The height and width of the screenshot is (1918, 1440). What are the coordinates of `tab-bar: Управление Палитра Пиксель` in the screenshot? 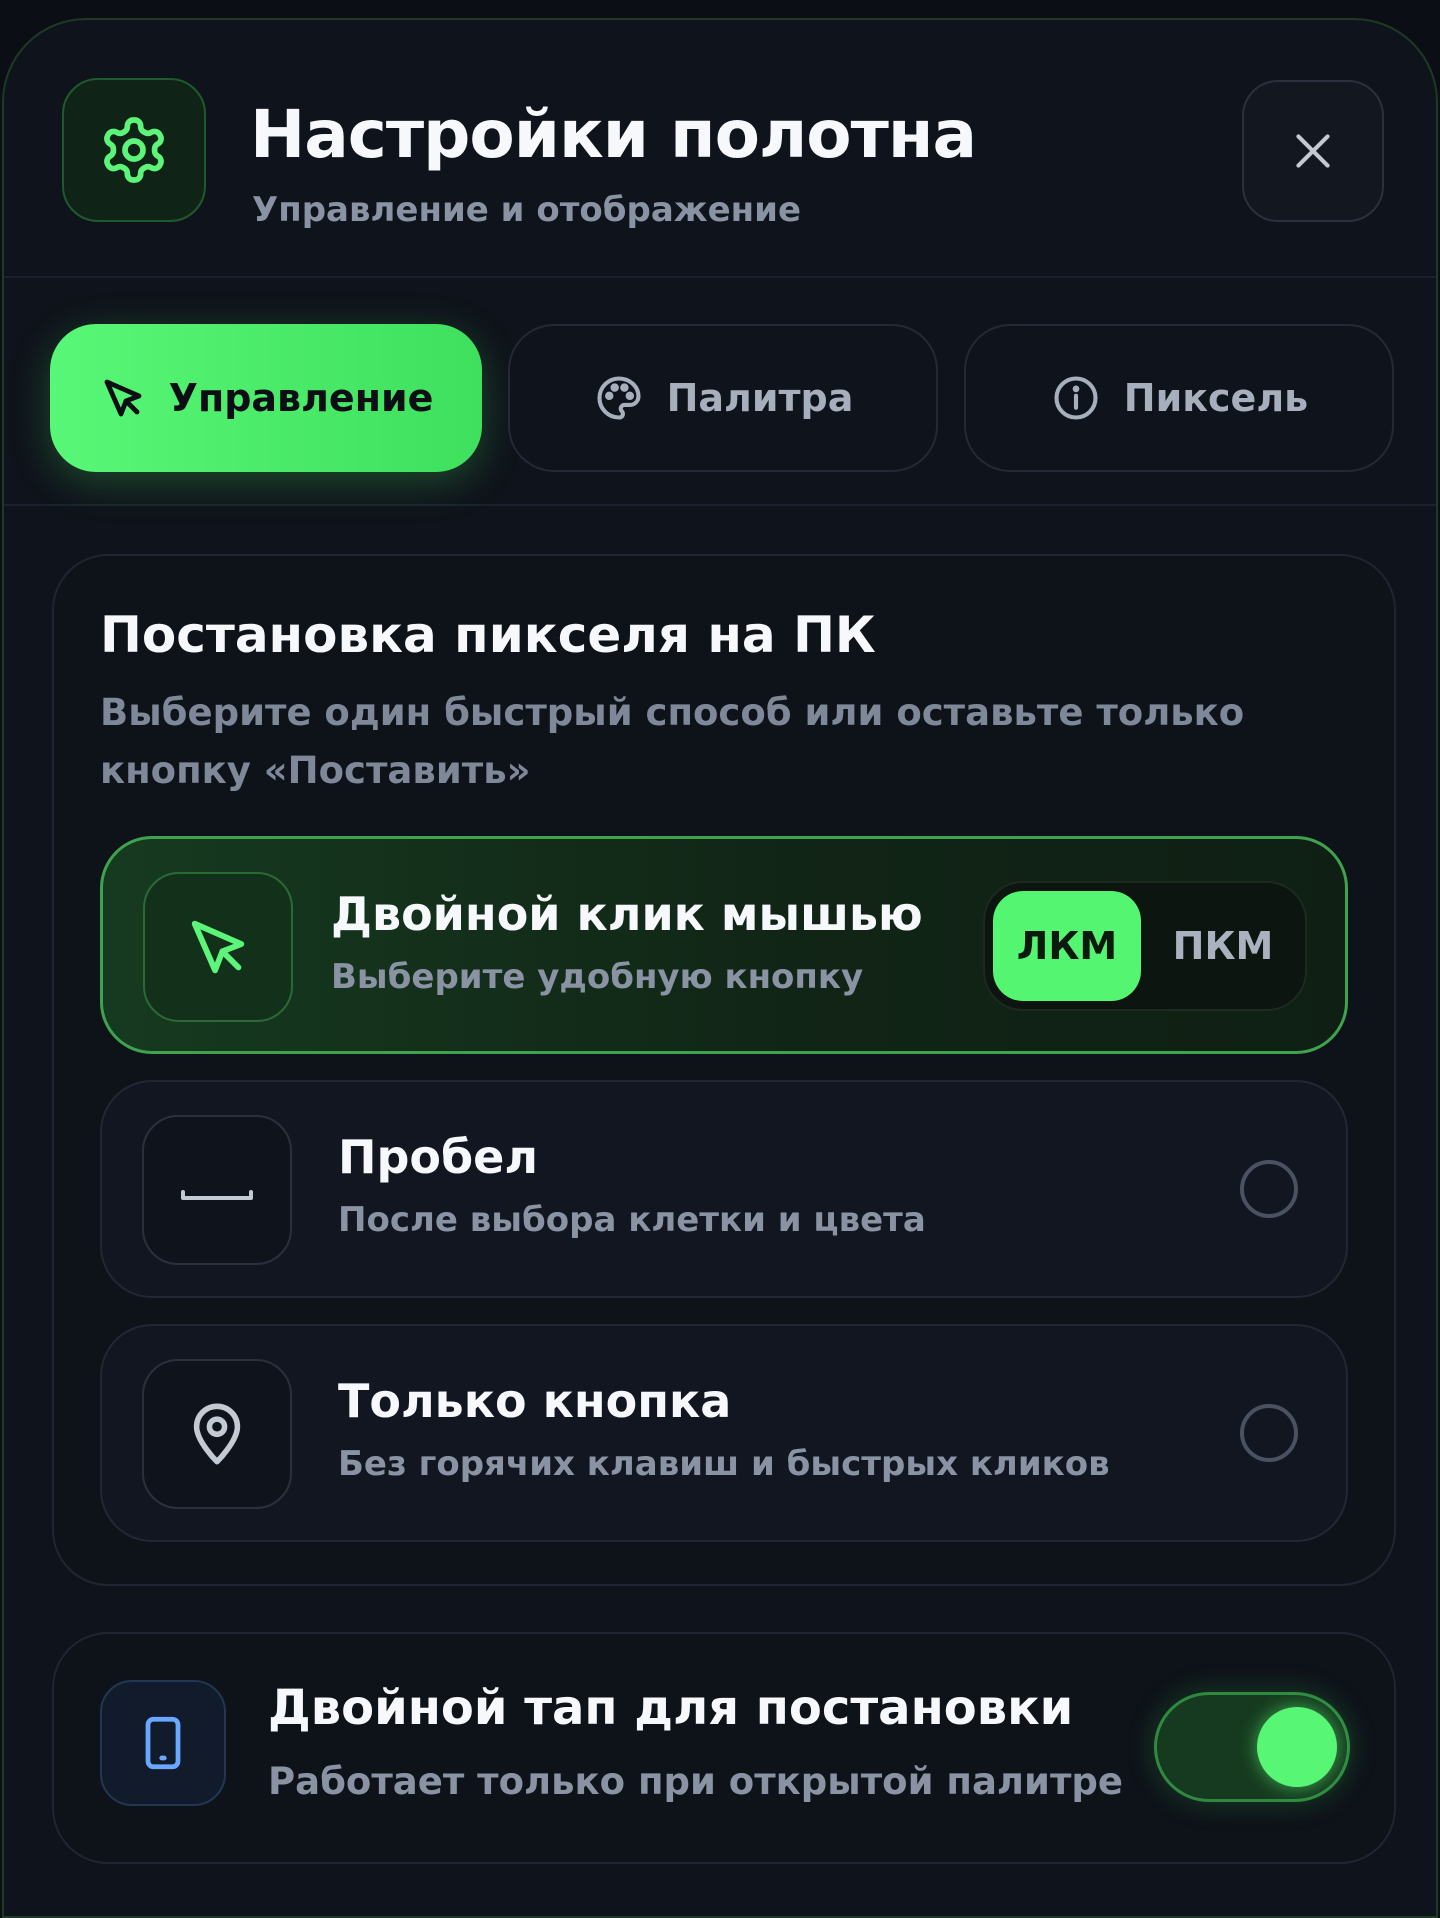 It's located at (720, 392).